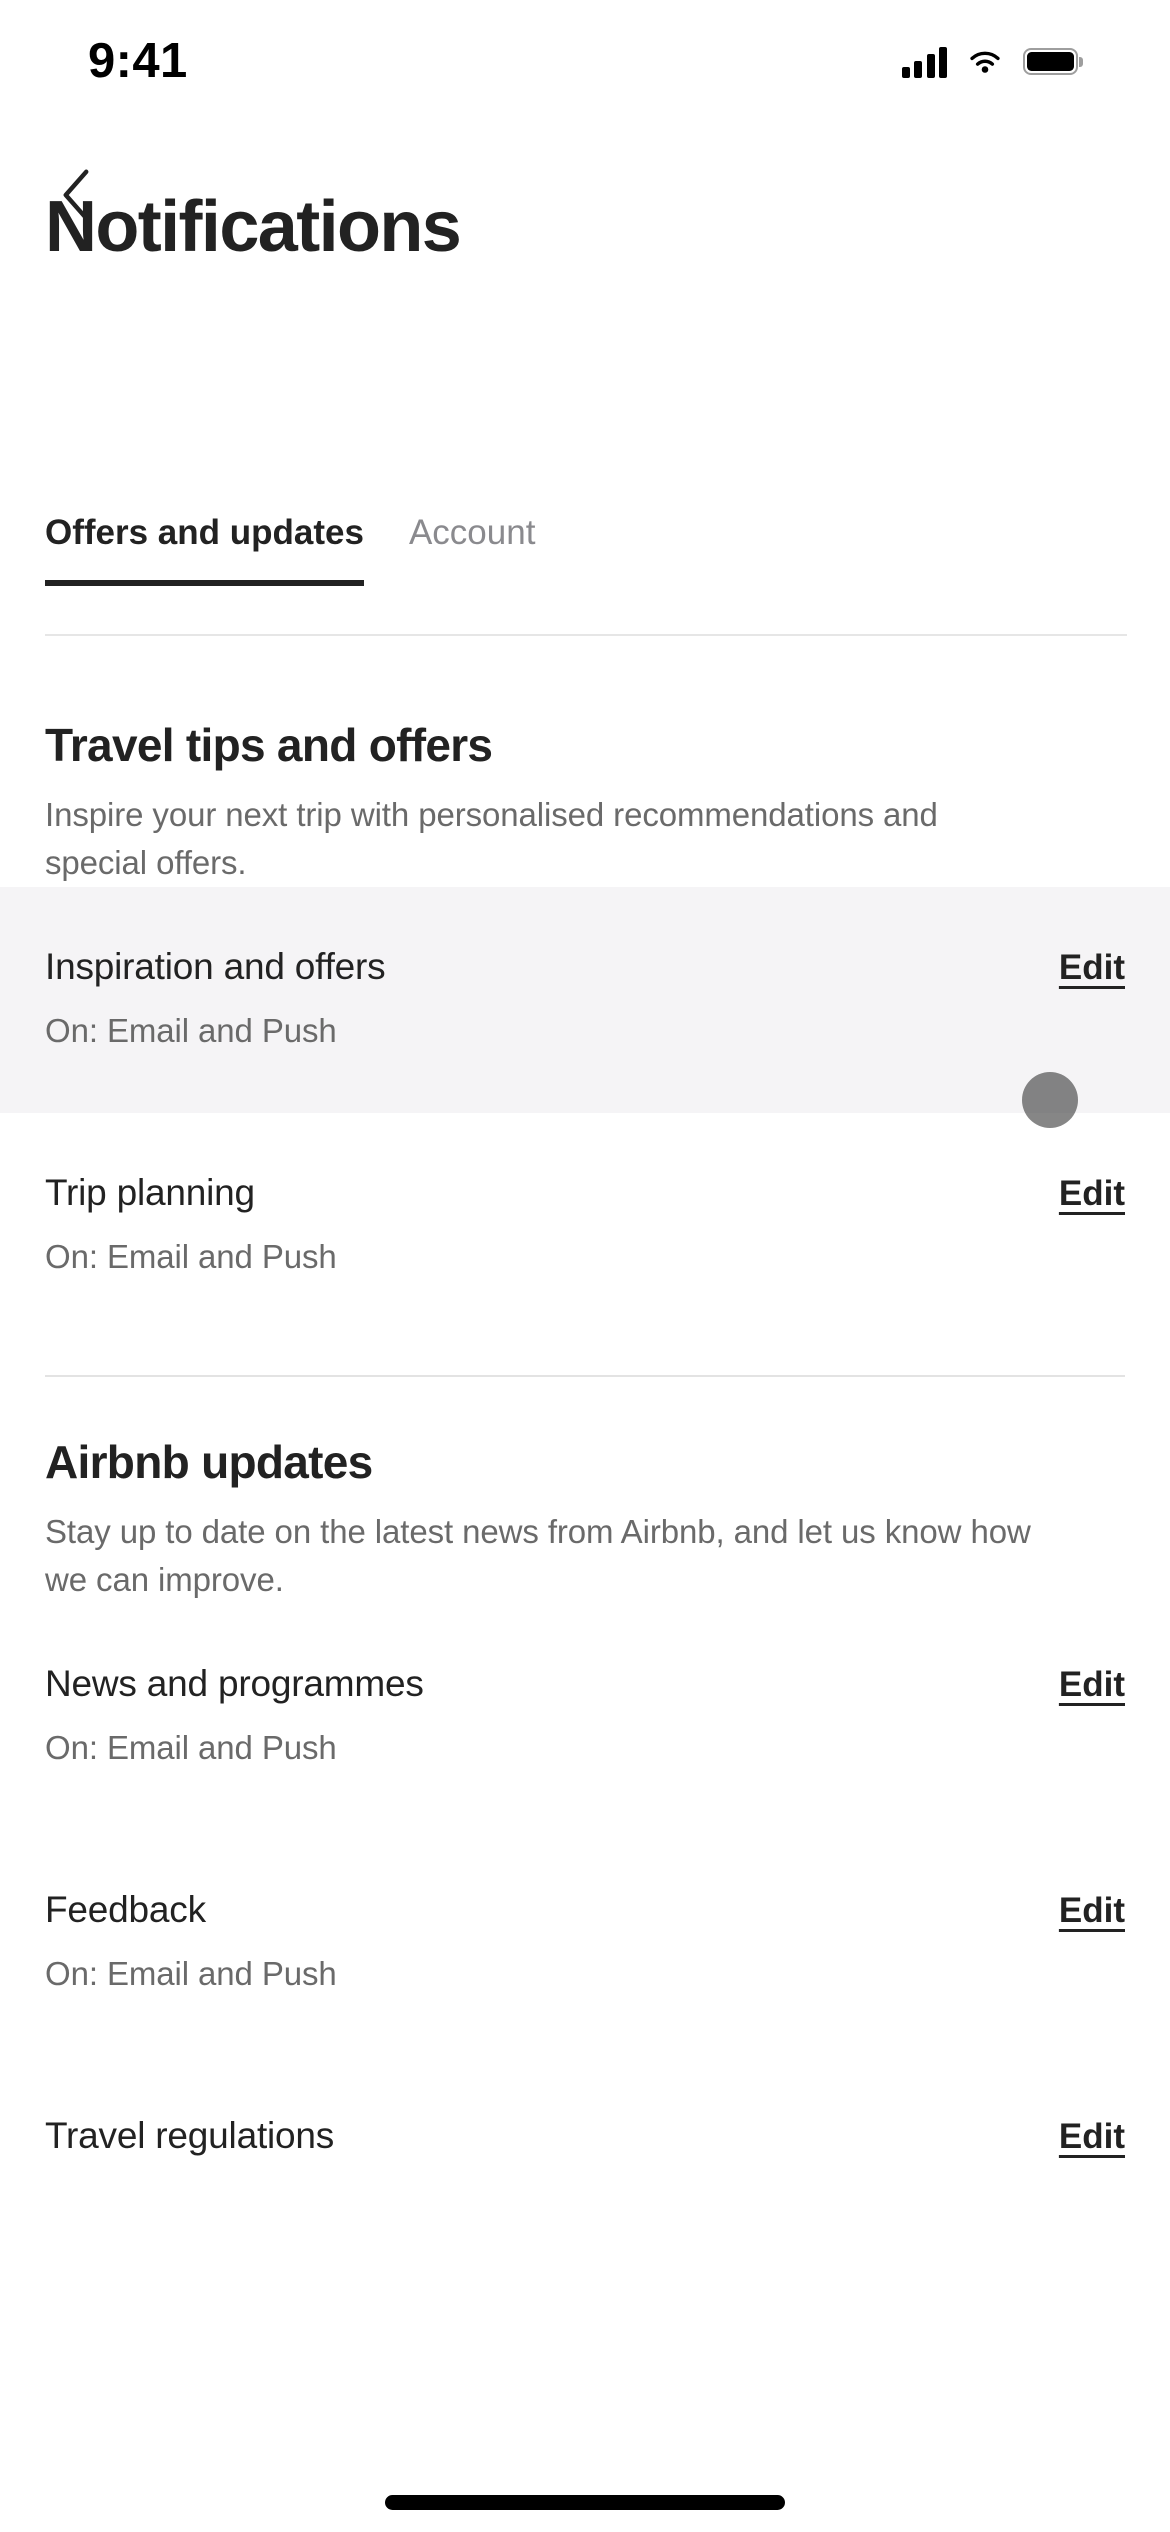 Image resolution: width=1170 pixels, height=2532 pixels. What do you see at coordinates (472, 533) in the screenshot?
I see `tab-account: Account` at bounding box center [472, 533].